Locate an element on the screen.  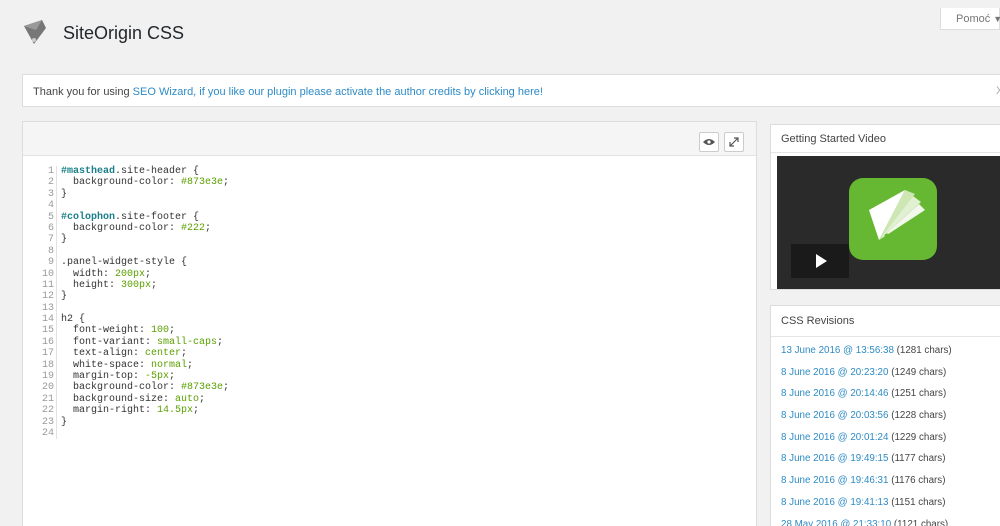
code-line: 12} is located at coordinates (389, 297).